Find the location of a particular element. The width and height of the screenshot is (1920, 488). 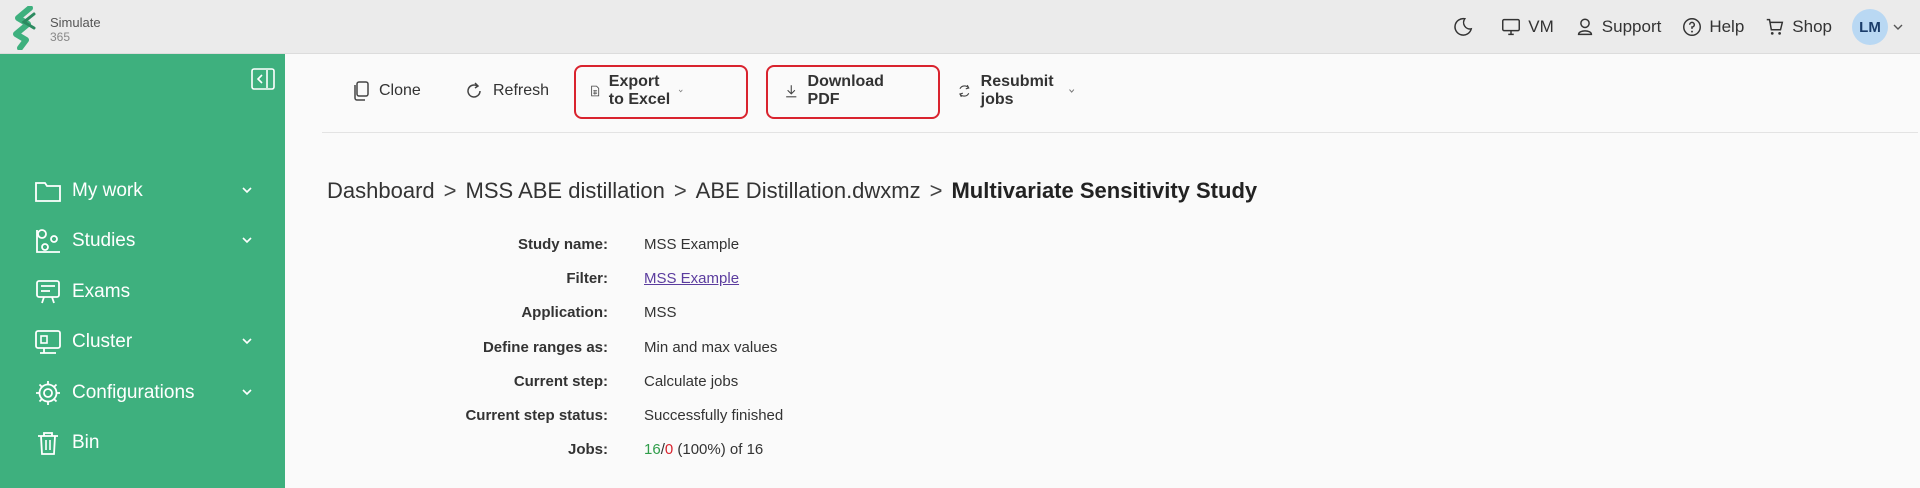

jobs-total: (100%) of 16 is located at coordinates (718, 449).